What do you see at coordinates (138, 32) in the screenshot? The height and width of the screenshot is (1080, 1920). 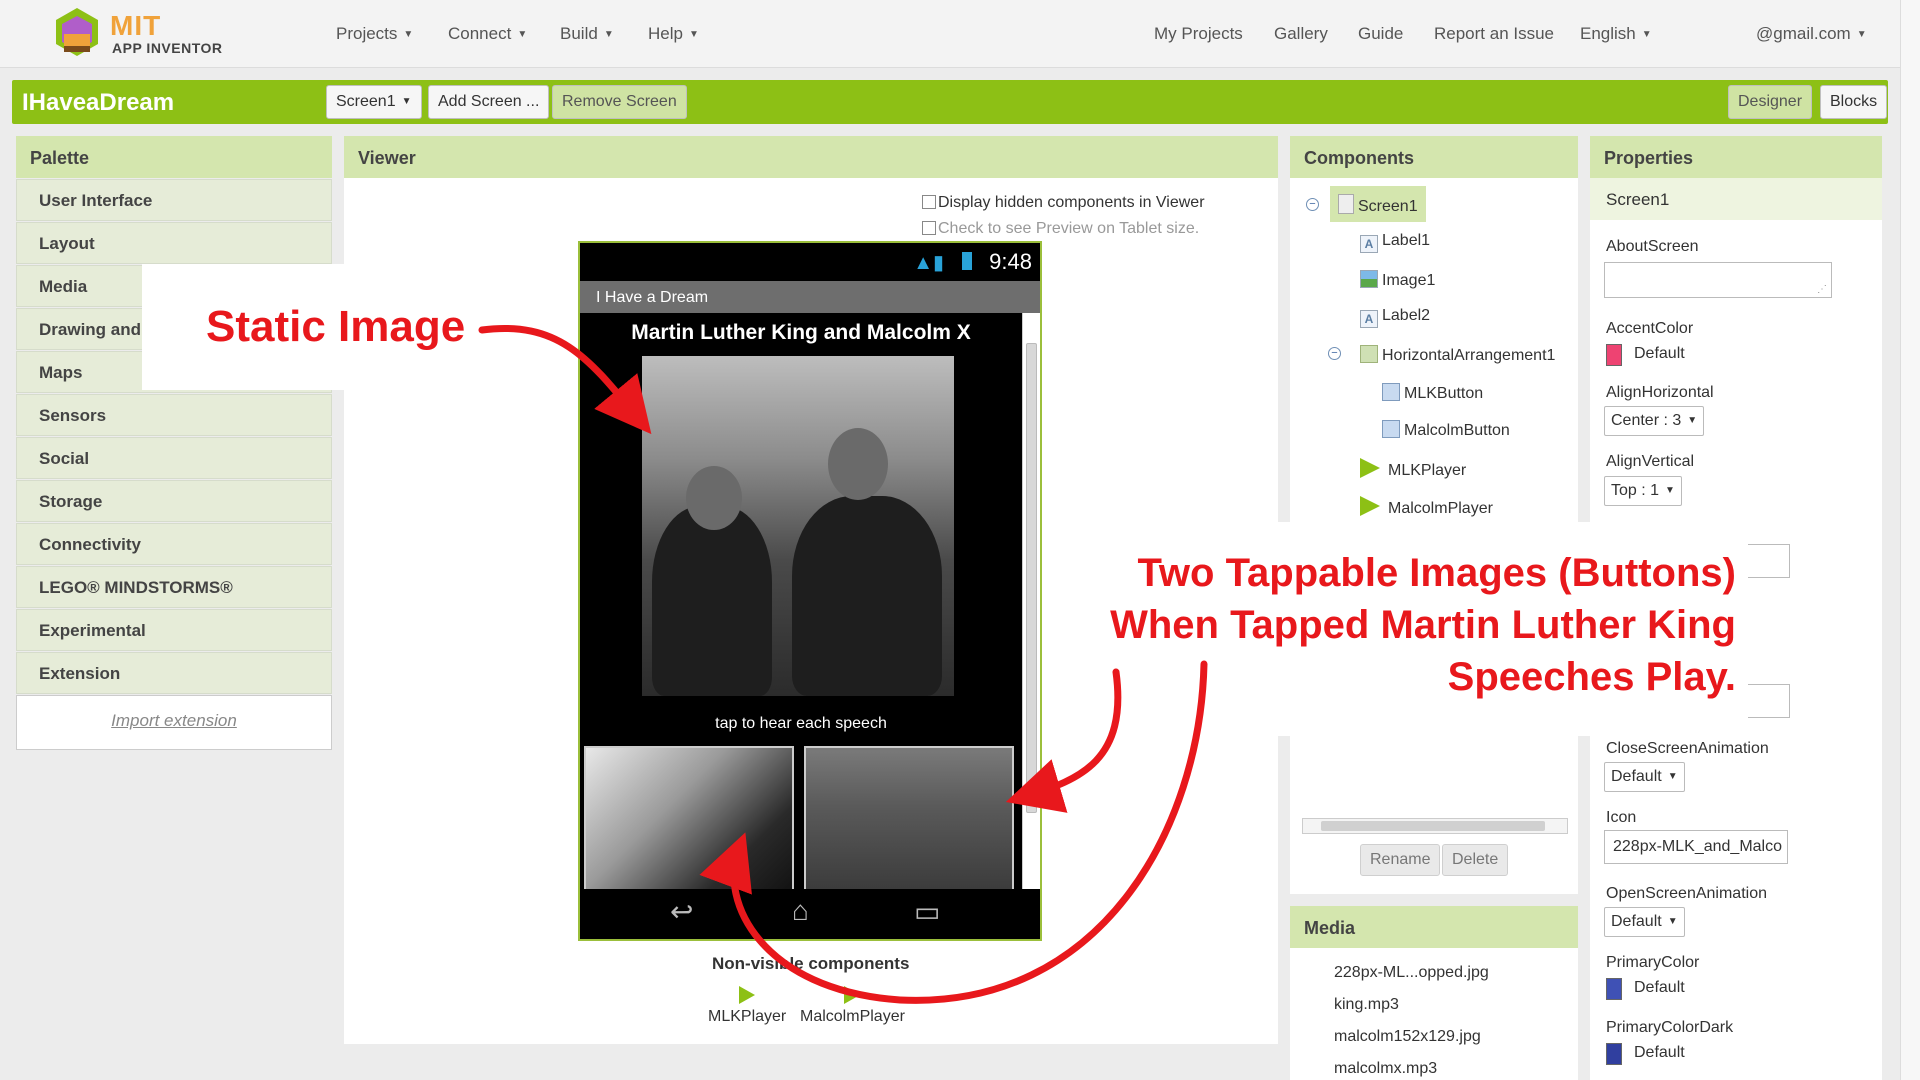 I see `app-inventor-logo: MIT APP INVENTOR` at bounding box center [138, 32].